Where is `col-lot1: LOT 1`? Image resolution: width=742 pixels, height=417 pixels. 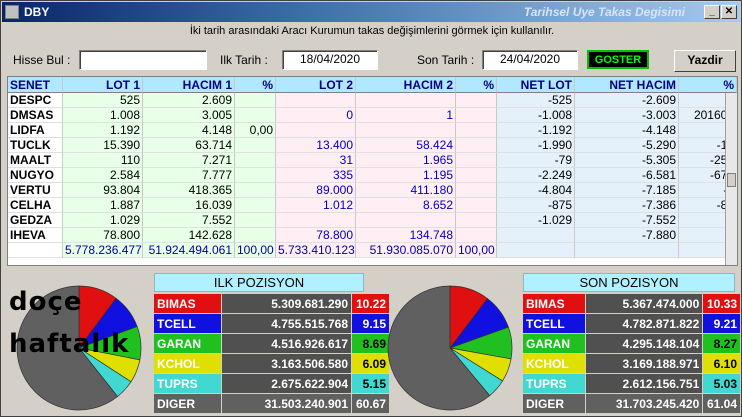 col-lot1: LOT 1 is located at coordinates (103, 85).